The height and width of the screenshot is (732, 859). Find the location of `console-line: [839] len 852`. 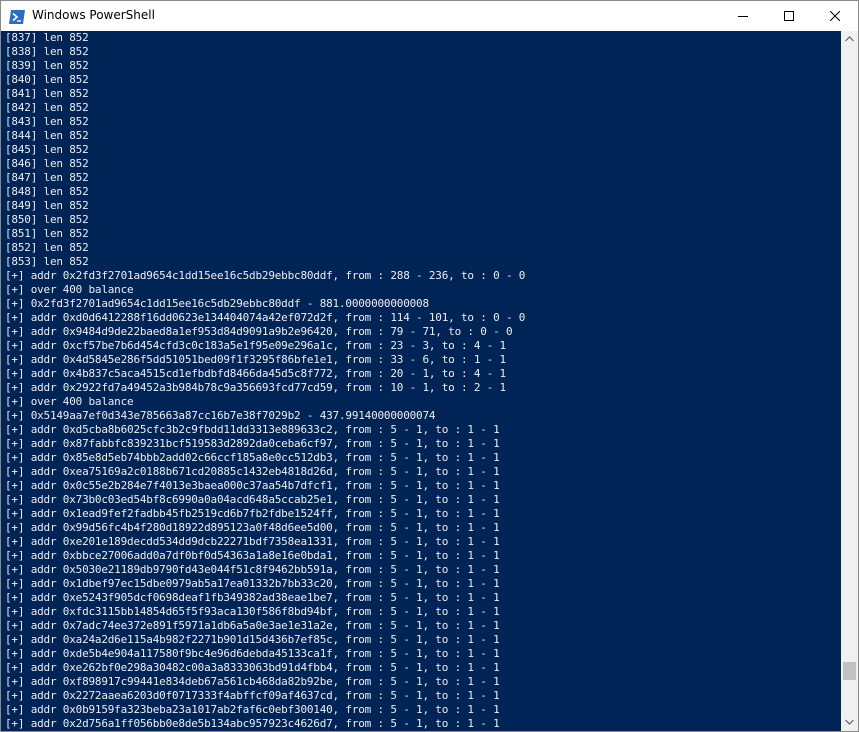

console-line: [839] len 852 is located at coordinates (47, 65).